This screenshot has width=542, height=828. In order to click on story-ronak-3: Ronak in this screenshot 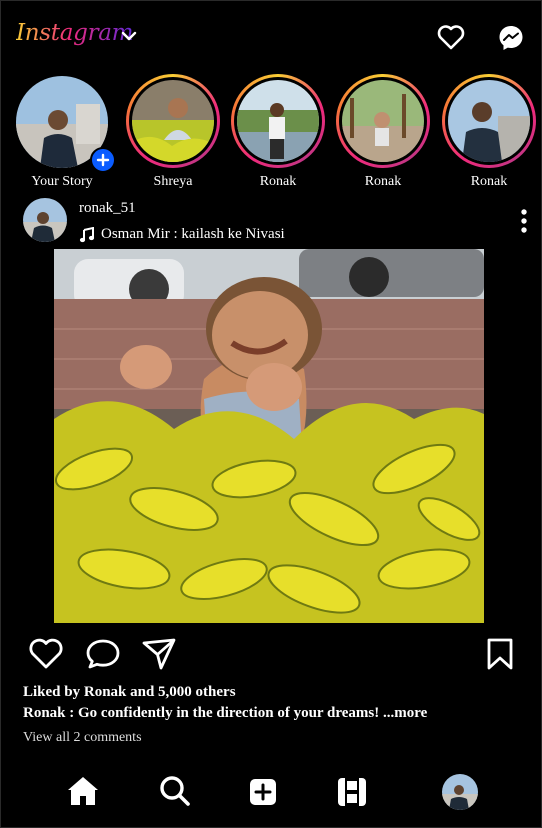, I will do `click(489, 132)`.